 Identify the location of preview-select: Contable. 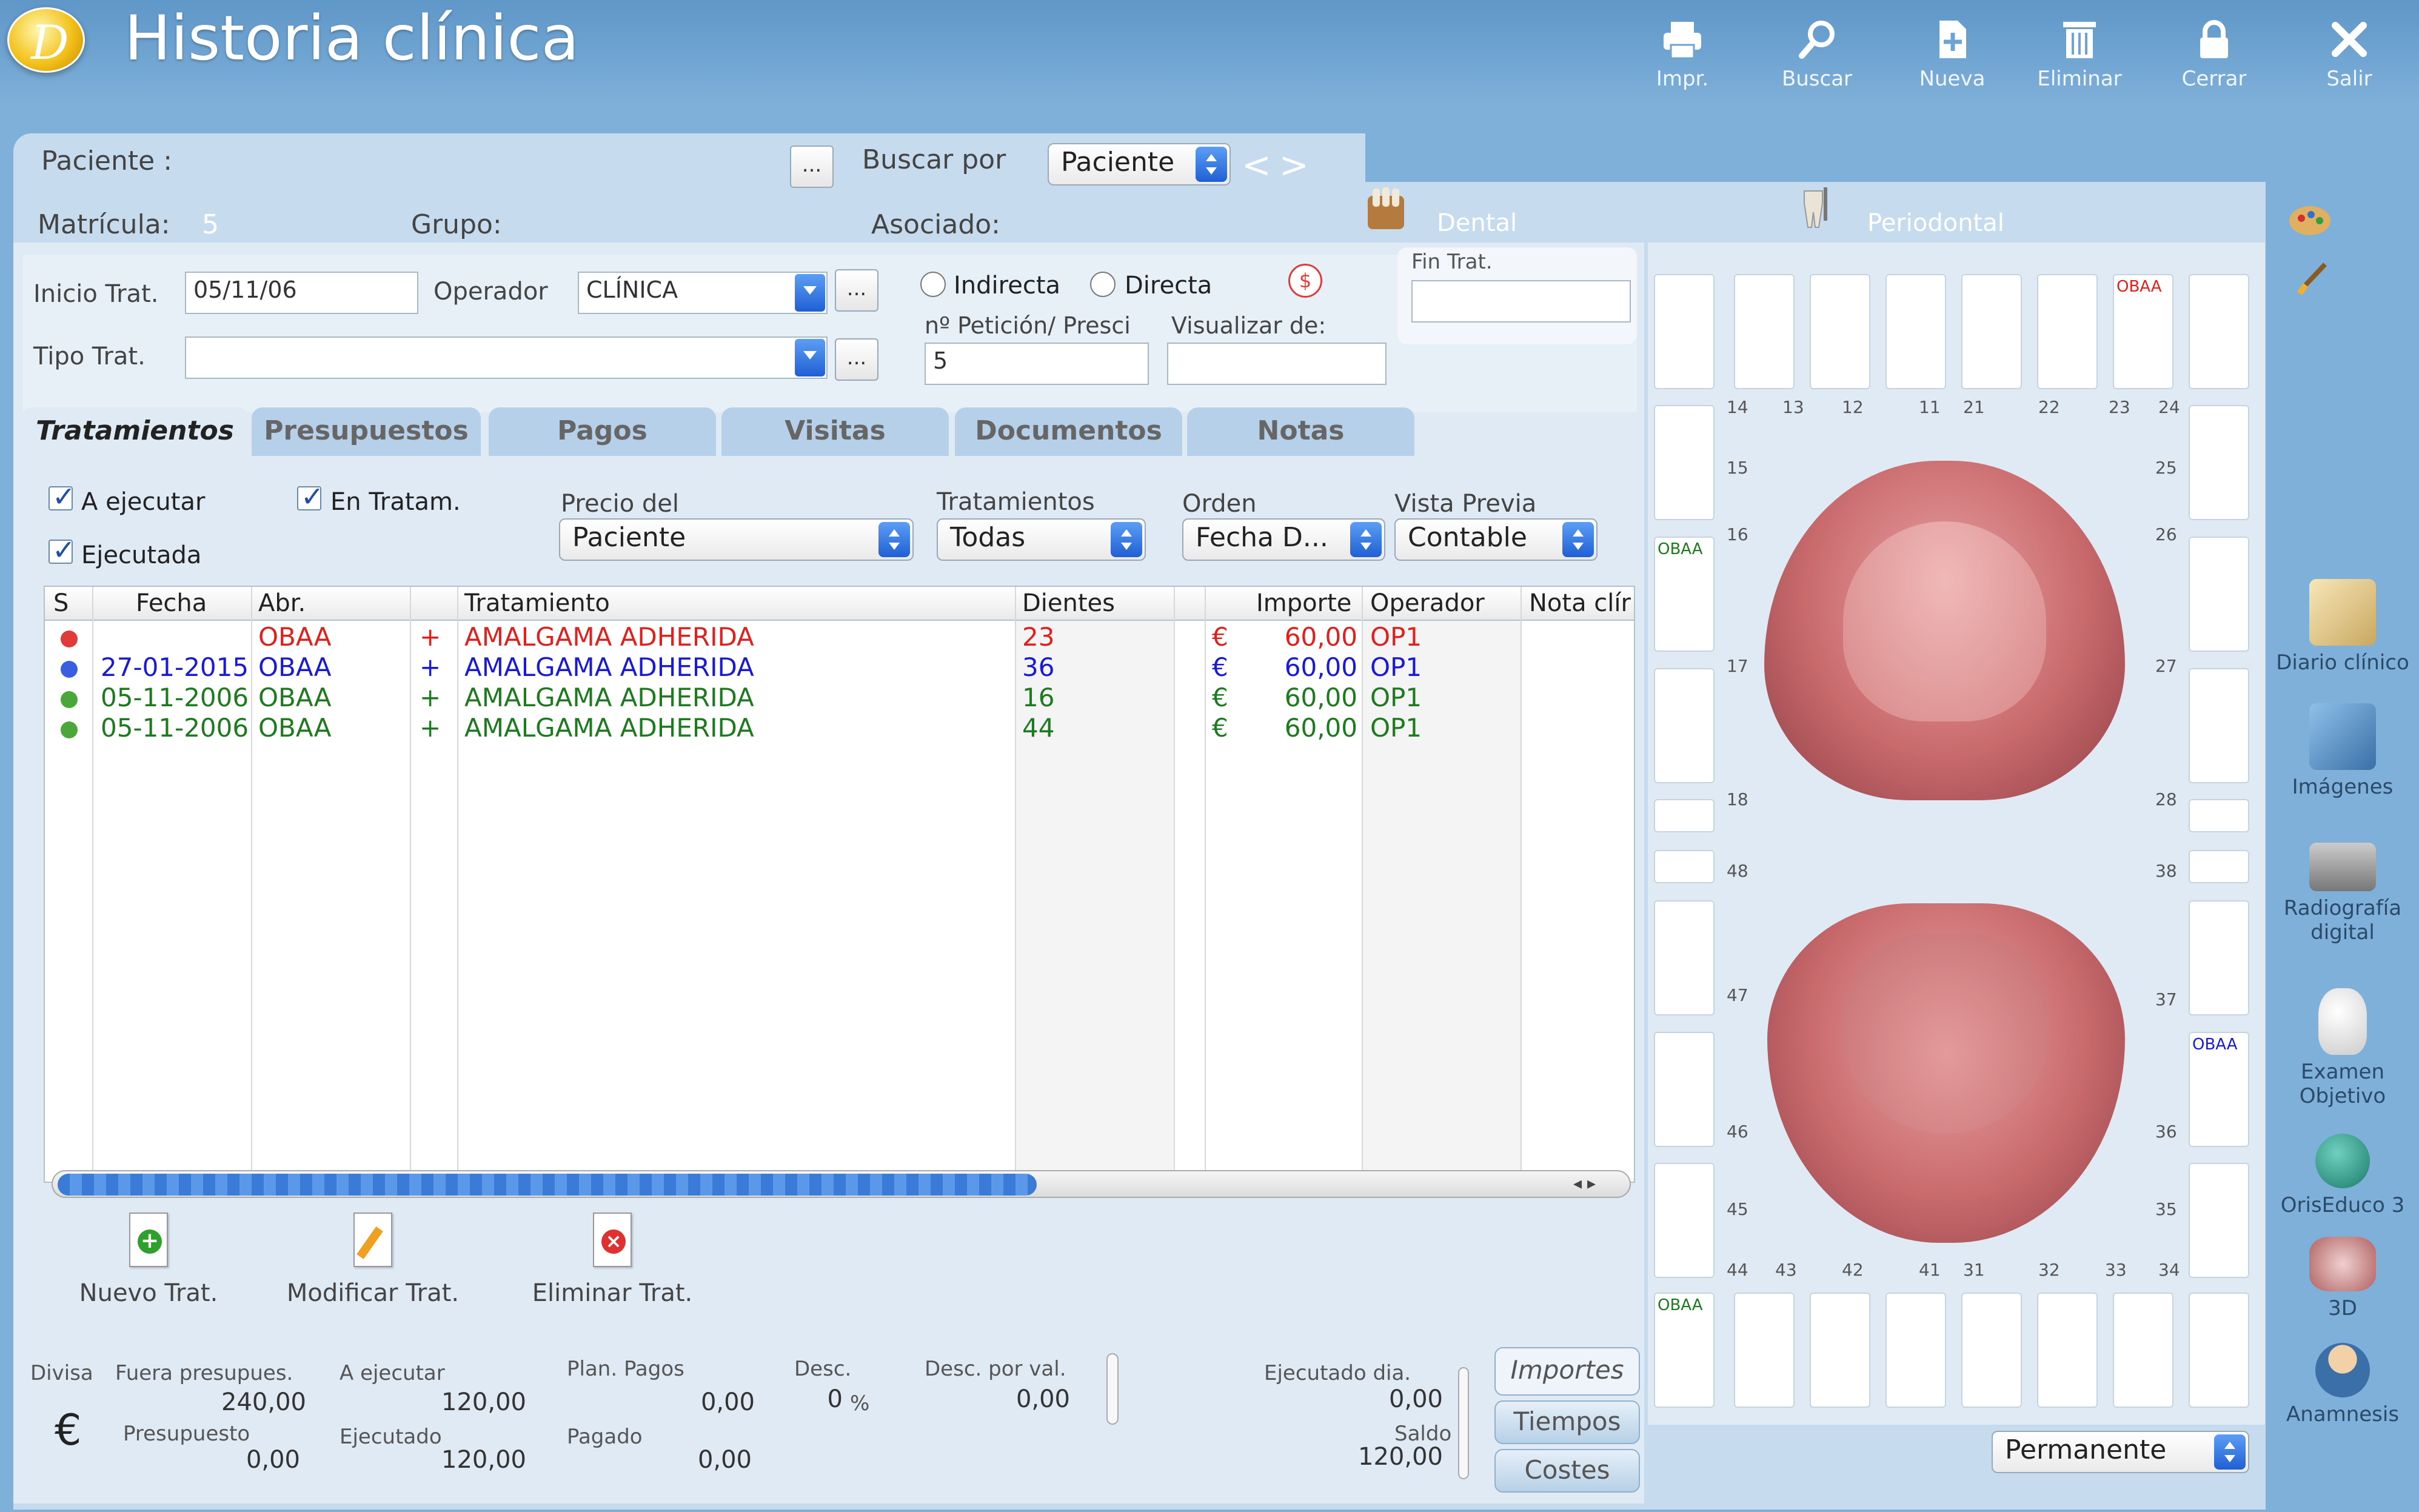
(1496, 539).